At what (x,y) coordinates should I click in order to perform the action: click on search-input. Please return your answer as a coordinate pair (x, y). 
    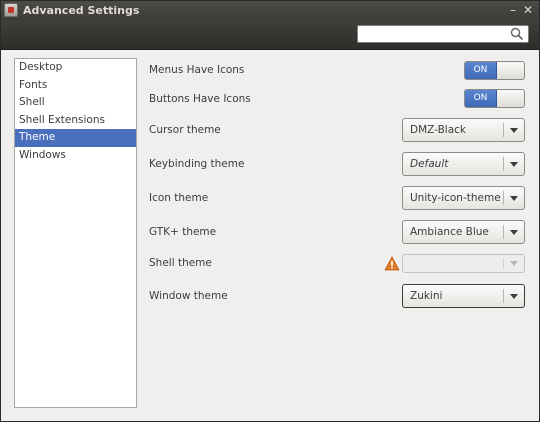
    Looking at the image, I should click on (443, 34).